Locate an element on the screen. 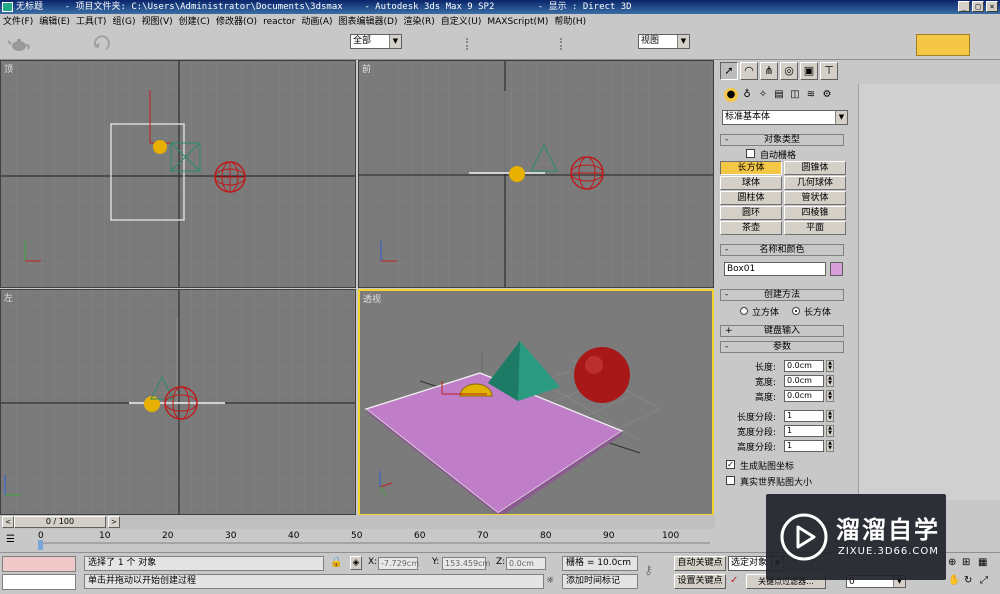  menu-customize: 自定义(U) is located at coordinates (461, 22).